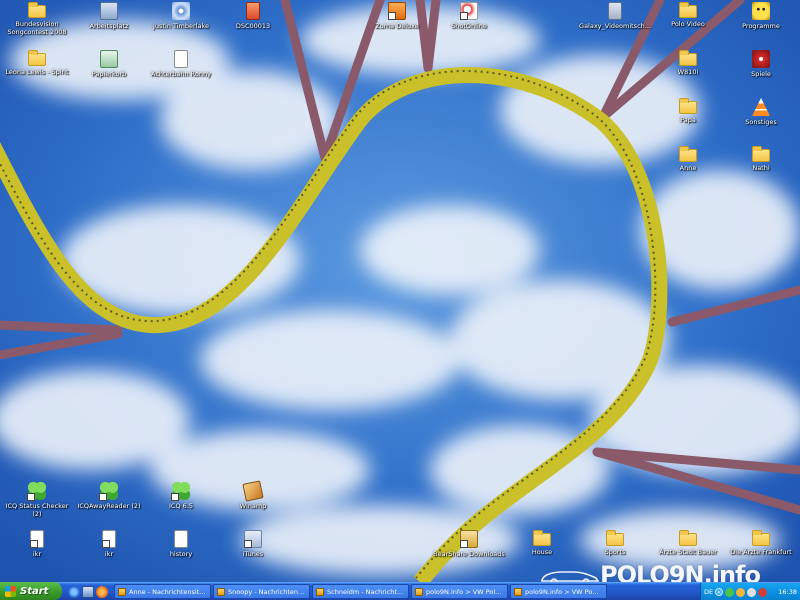  I want to click on icon-label: House, so click(542, 552).